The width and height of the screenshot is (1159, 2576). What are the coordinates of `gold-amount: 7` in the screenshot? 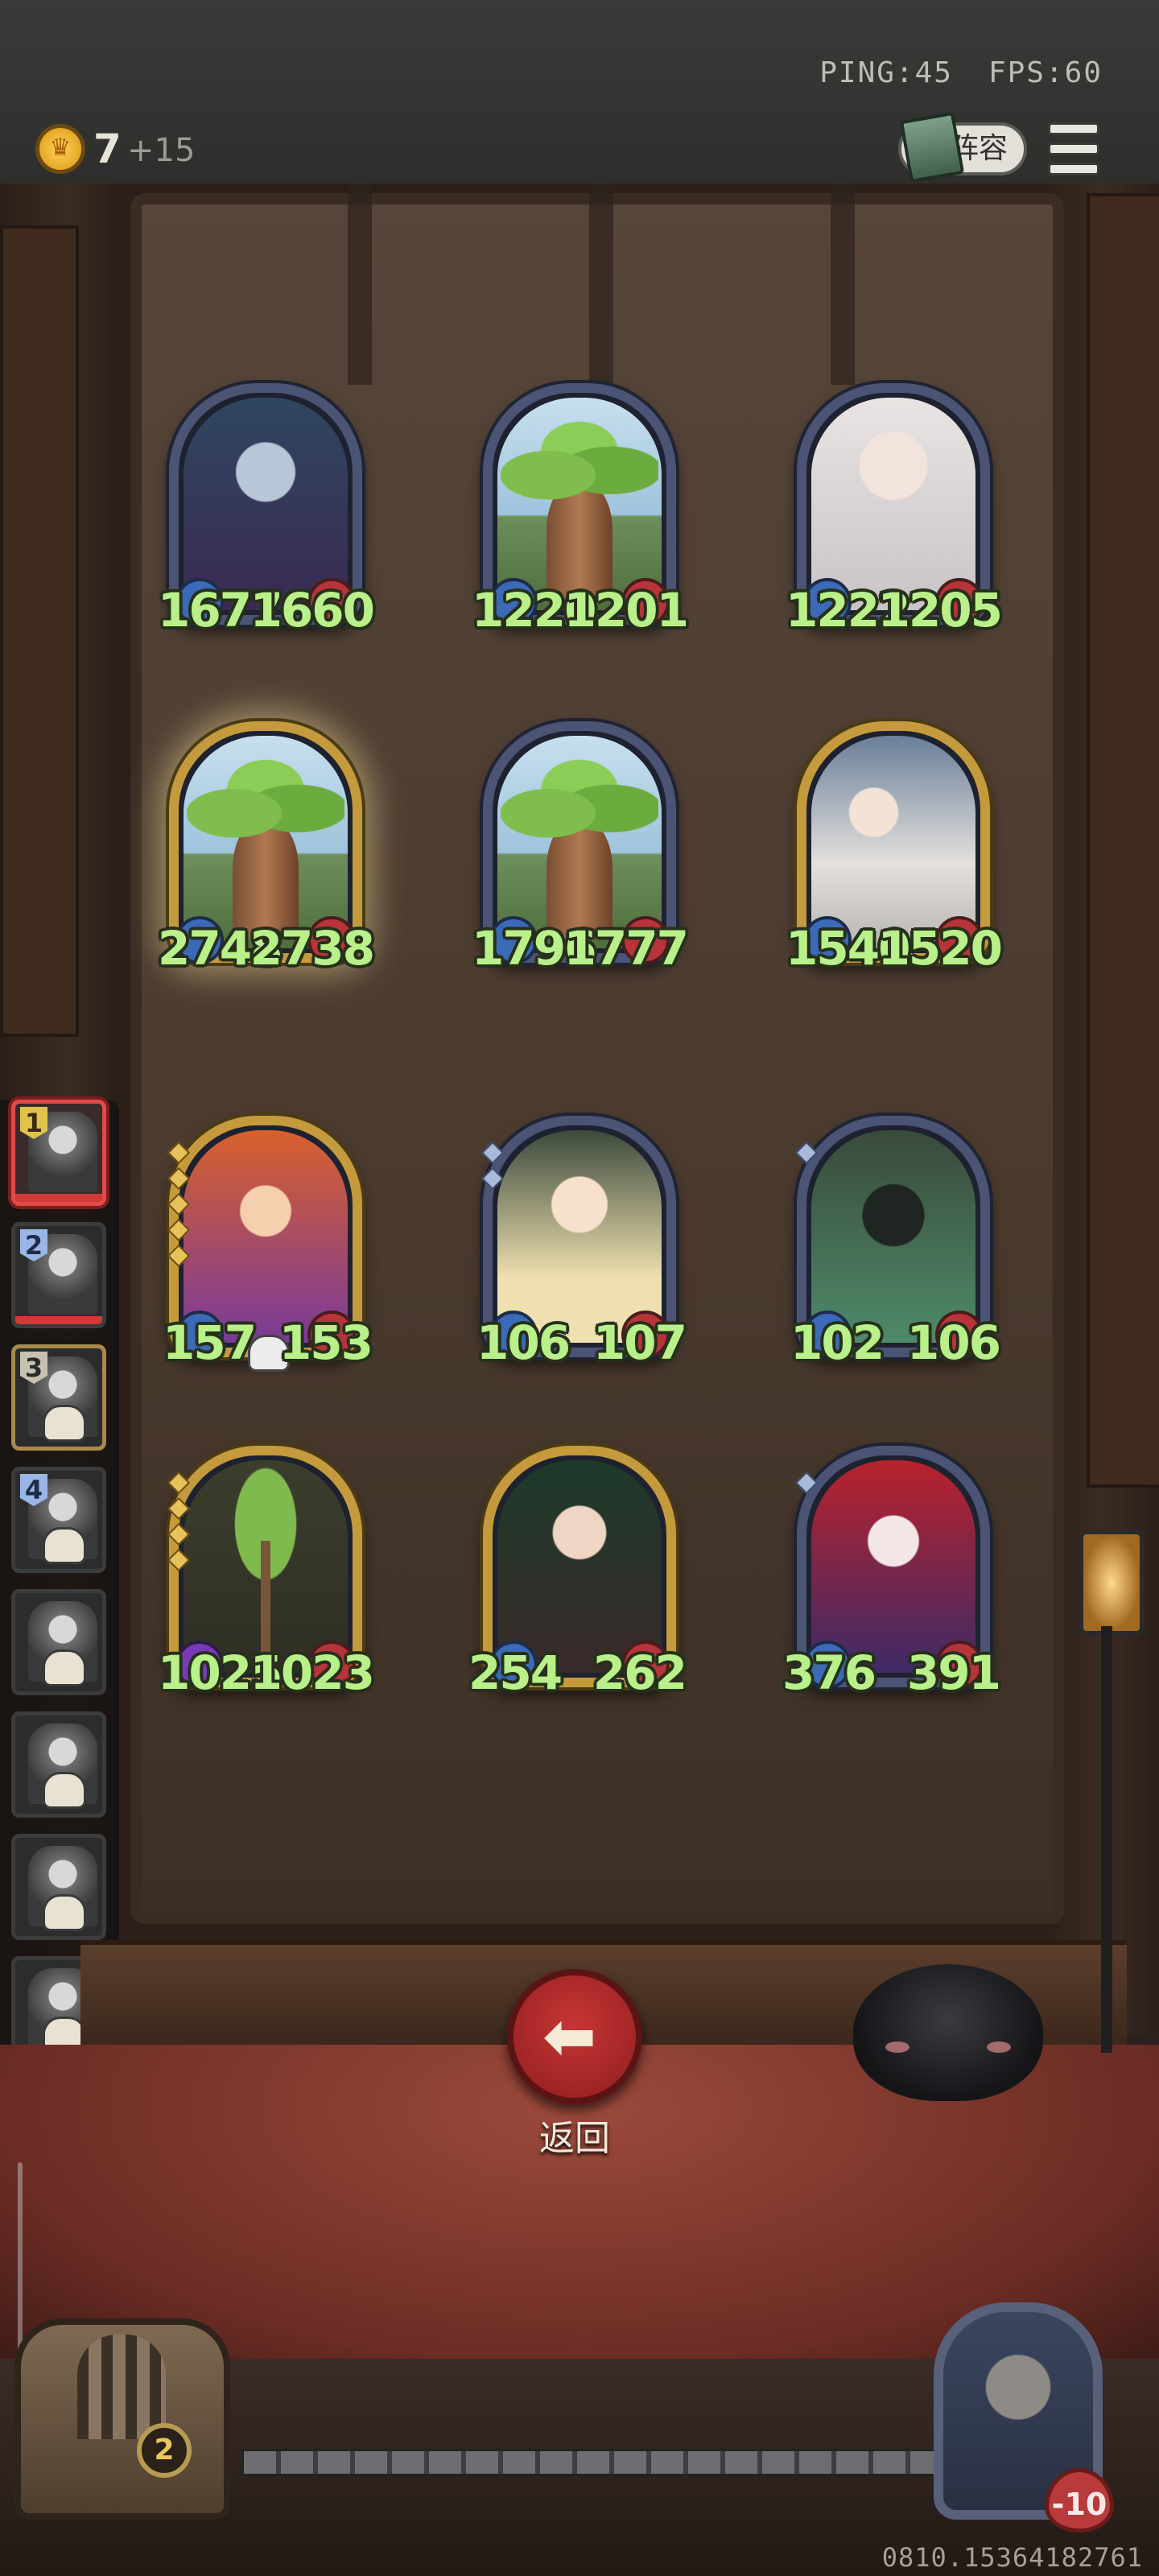 It's located at (107, 149).